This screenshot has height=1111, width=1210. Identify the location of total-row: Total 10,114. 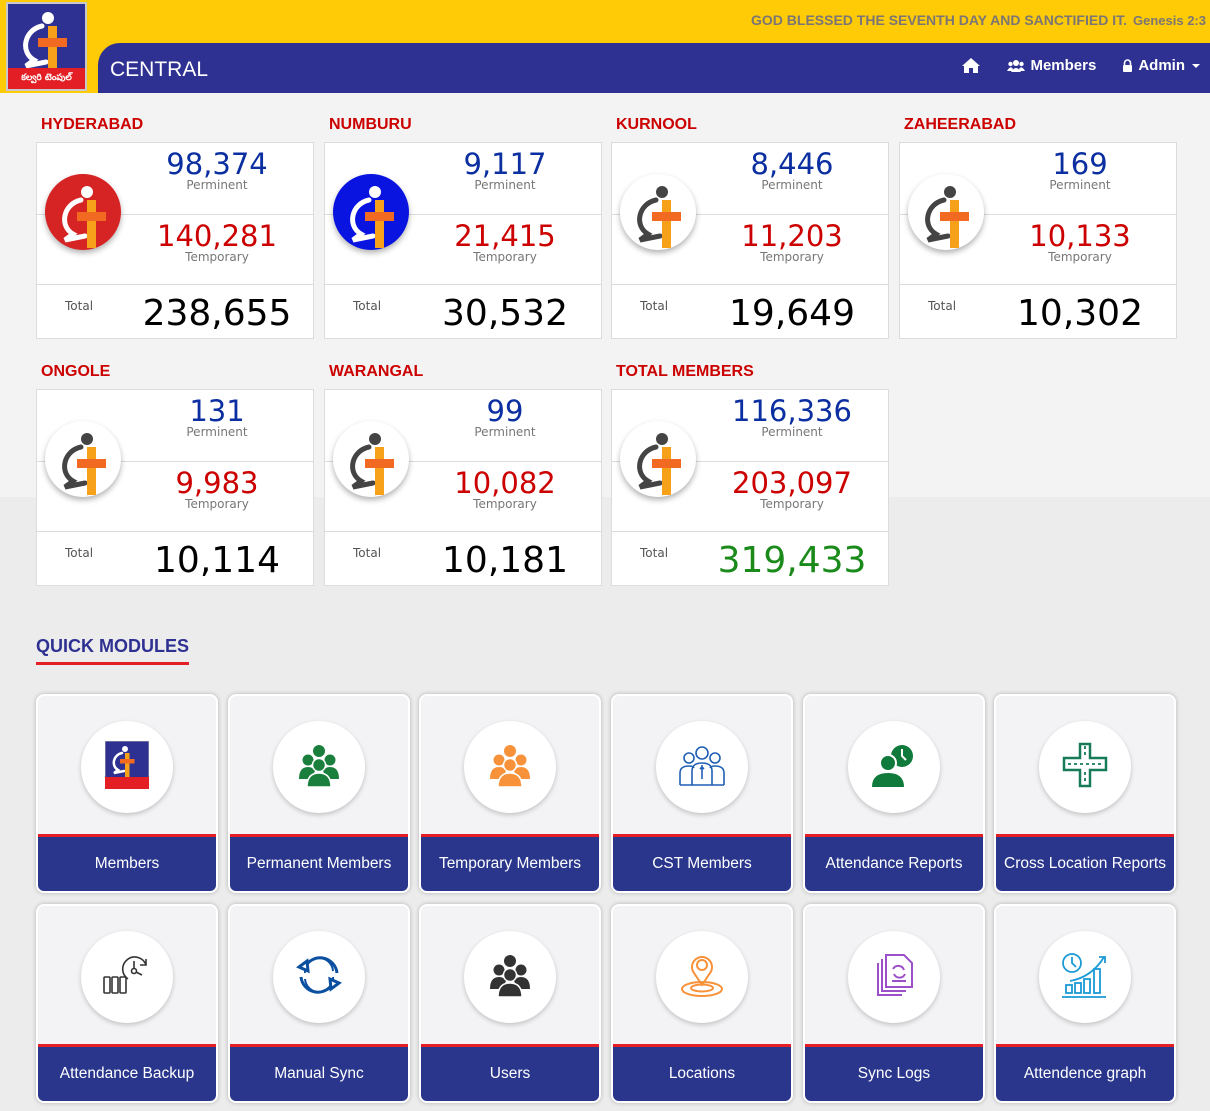
(175, 558).